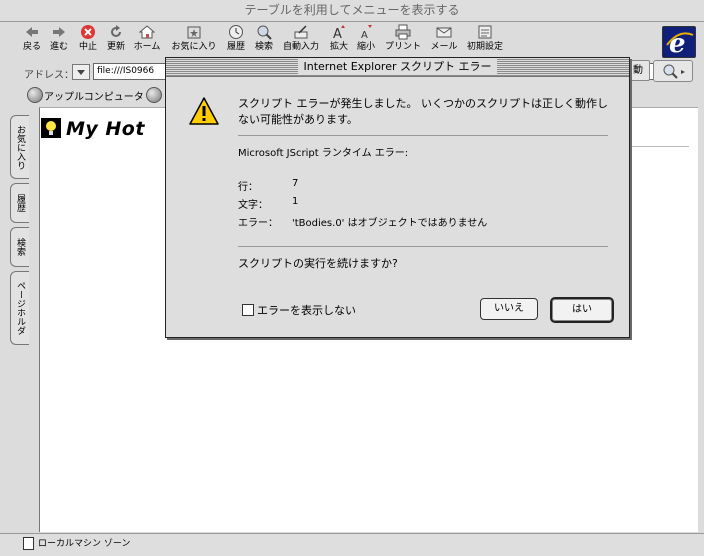 Image resolution: width=704 pixels, height=556 pixels. Describe the element at coordinates (485, 32) in the screenshot. I see `preferences-icon` at that location.